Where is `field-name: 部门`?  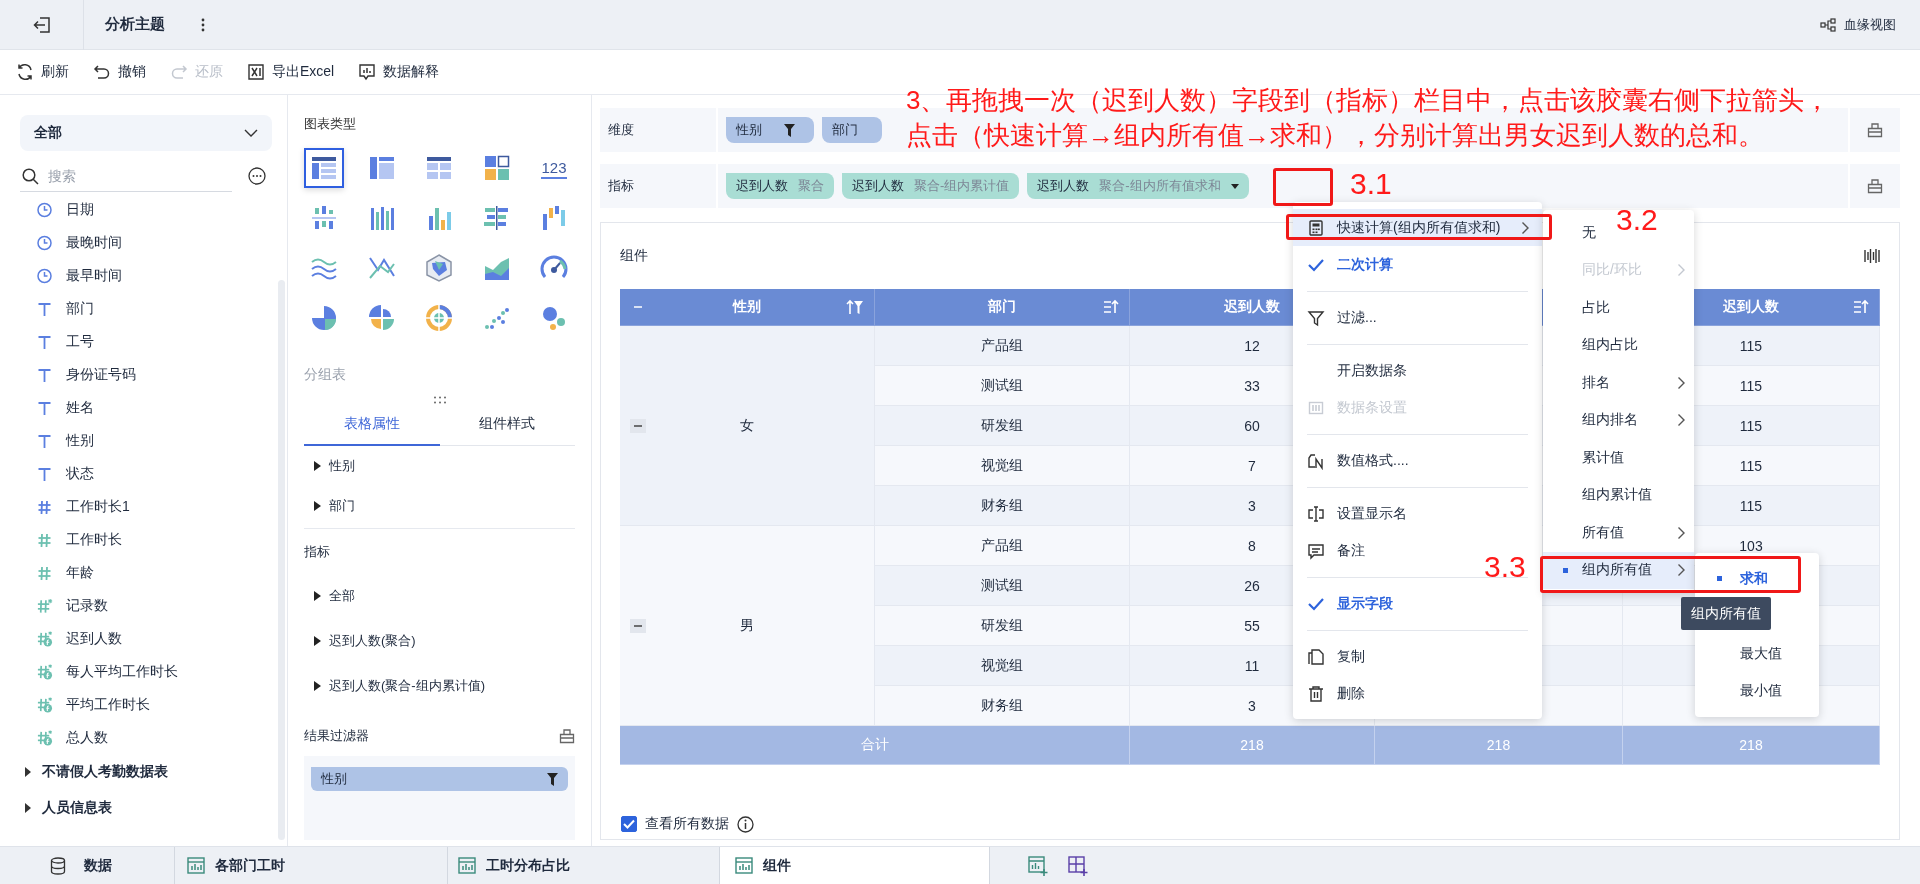
field-name: 部门 is located at coordinates (80, 308).